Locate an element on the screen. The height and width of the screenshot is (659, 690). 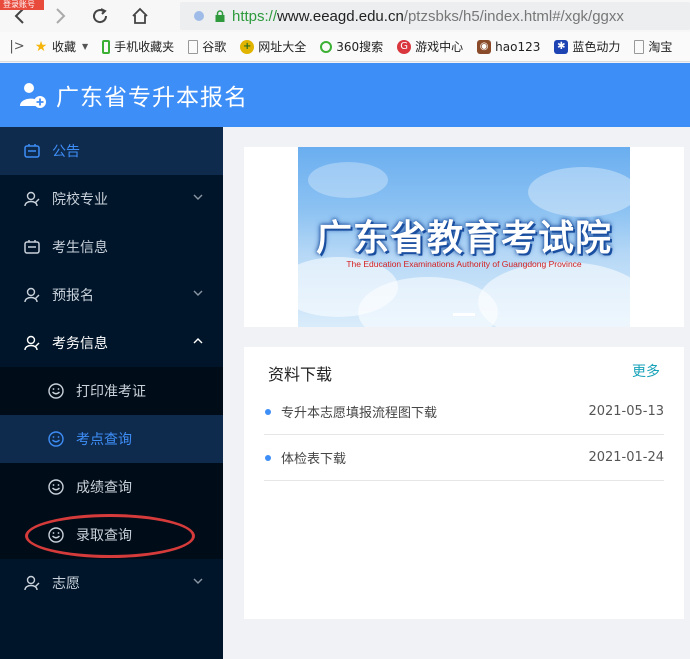
url-path: /ptzsbks/h5/index.html#/xgk/ggxx is located at coordinates (513, 16).